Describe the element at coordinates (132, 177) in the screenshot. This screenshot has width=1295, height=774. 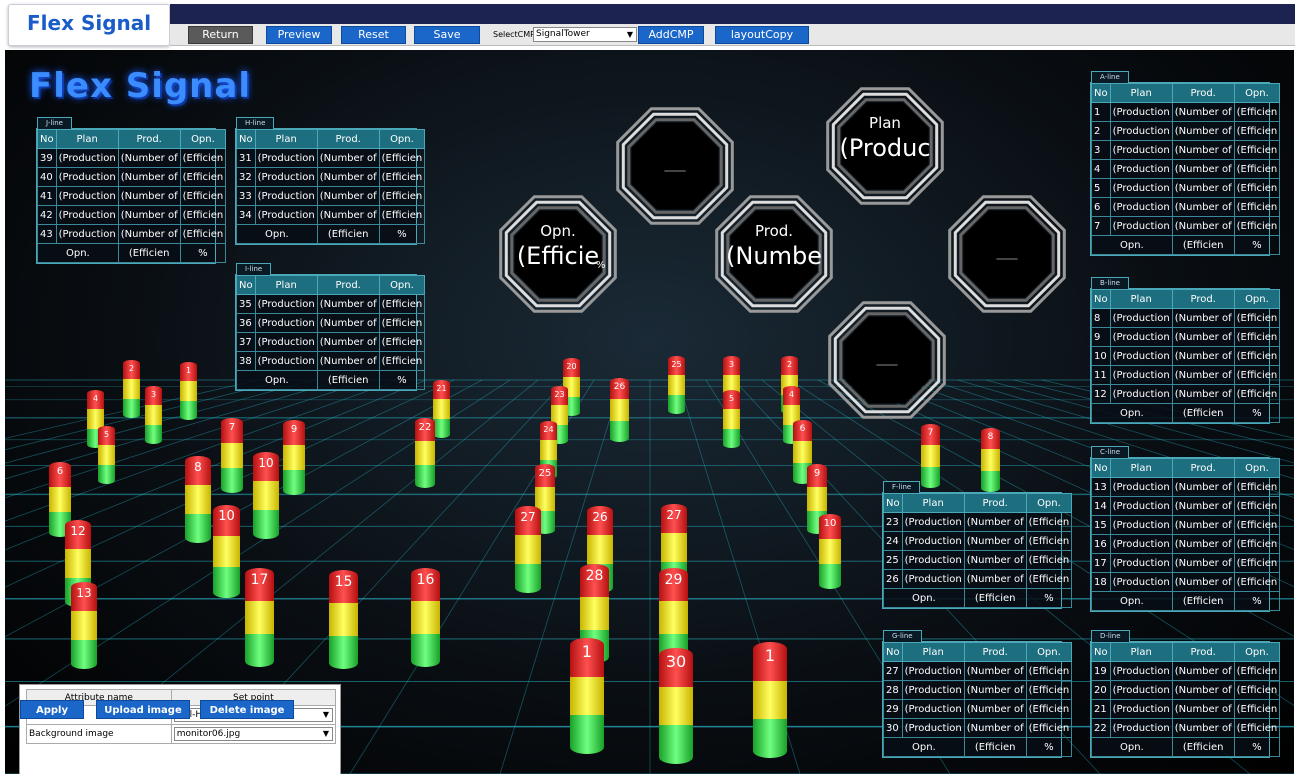
I see `table-row: 40 (Production (Number of (Efficien` at that location.